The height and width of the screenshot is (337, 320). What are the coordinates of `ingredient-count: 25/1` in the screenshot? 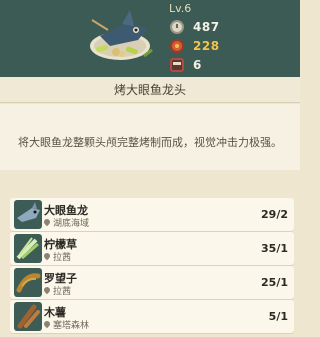 It's located at (274, 282).